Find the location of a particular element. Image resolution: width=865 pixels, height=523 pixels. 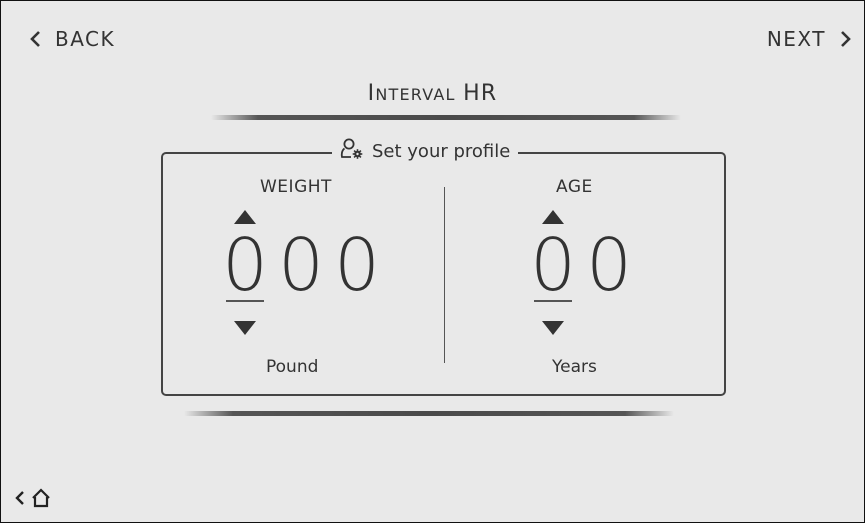

next-button: NEXT is located at coordinates (809, 39).